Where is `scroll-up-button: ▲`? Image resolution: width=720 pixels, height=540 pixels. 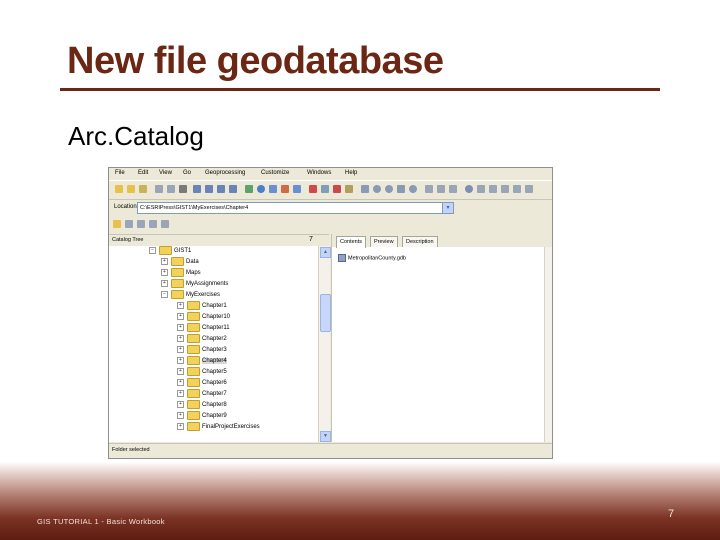
scroll-up-button: ▲ is located at coordinates (325, 252).